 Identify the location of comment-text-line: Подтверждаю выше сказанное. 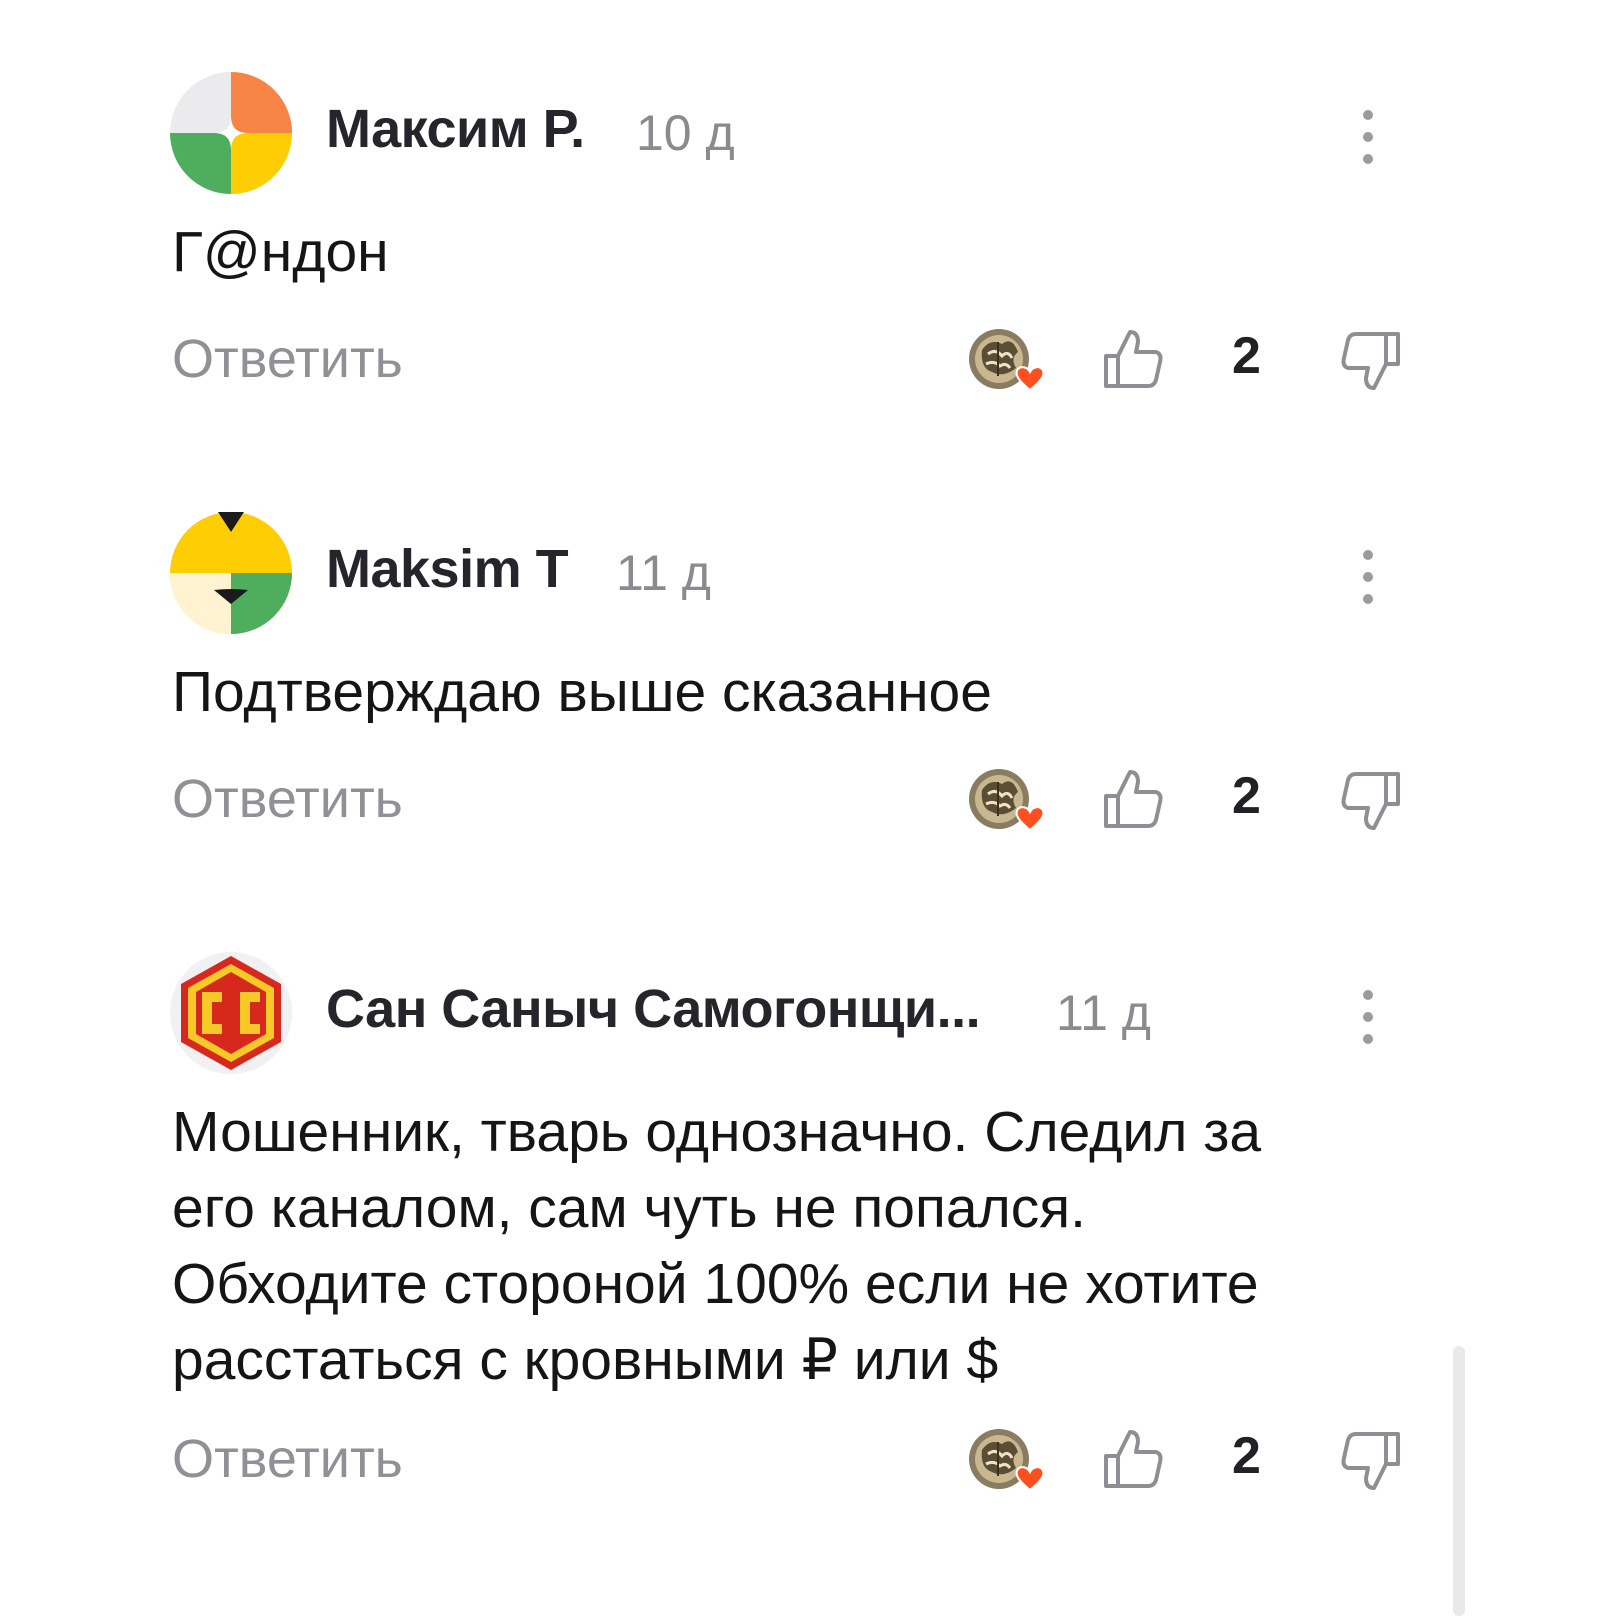
(582, 692).